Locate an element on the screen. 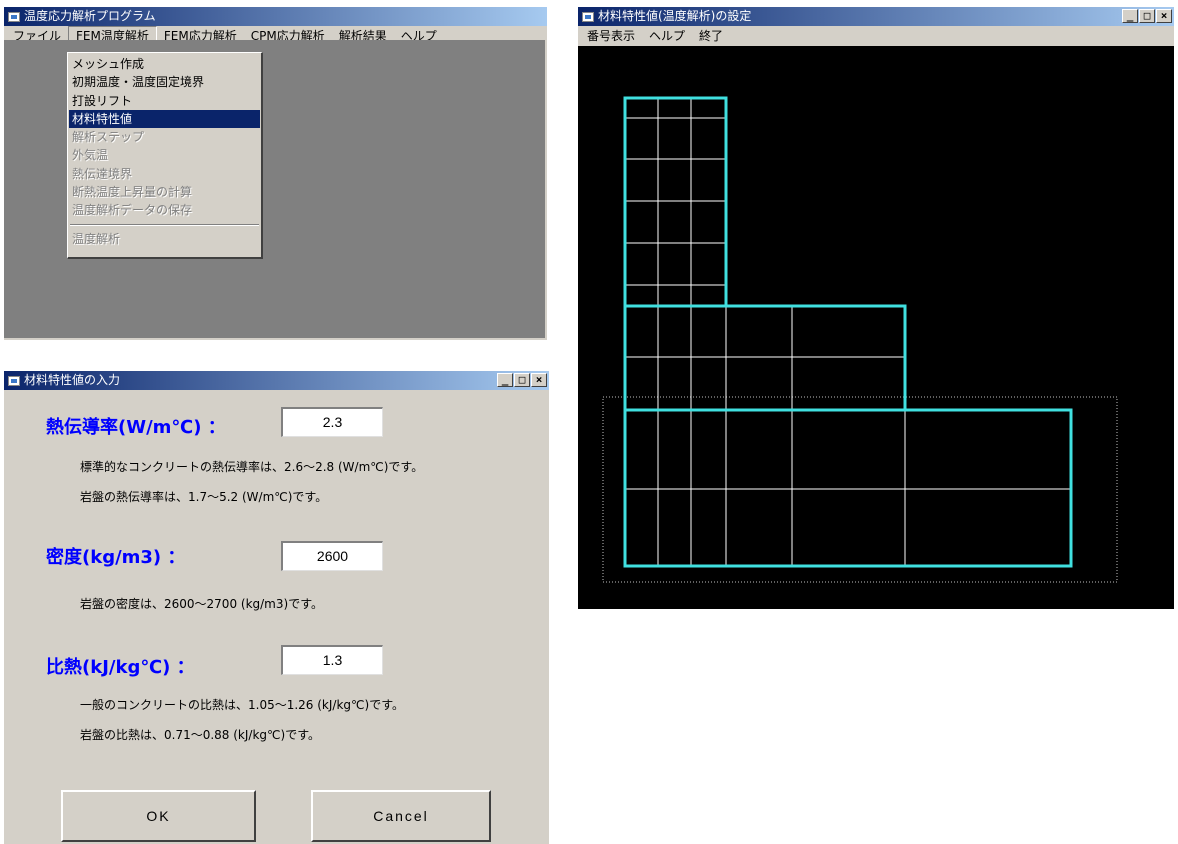 This screenshot has width=1178, height=844. main-window-title: 温度応力解析プログラム is located at coordinates (90, 16).